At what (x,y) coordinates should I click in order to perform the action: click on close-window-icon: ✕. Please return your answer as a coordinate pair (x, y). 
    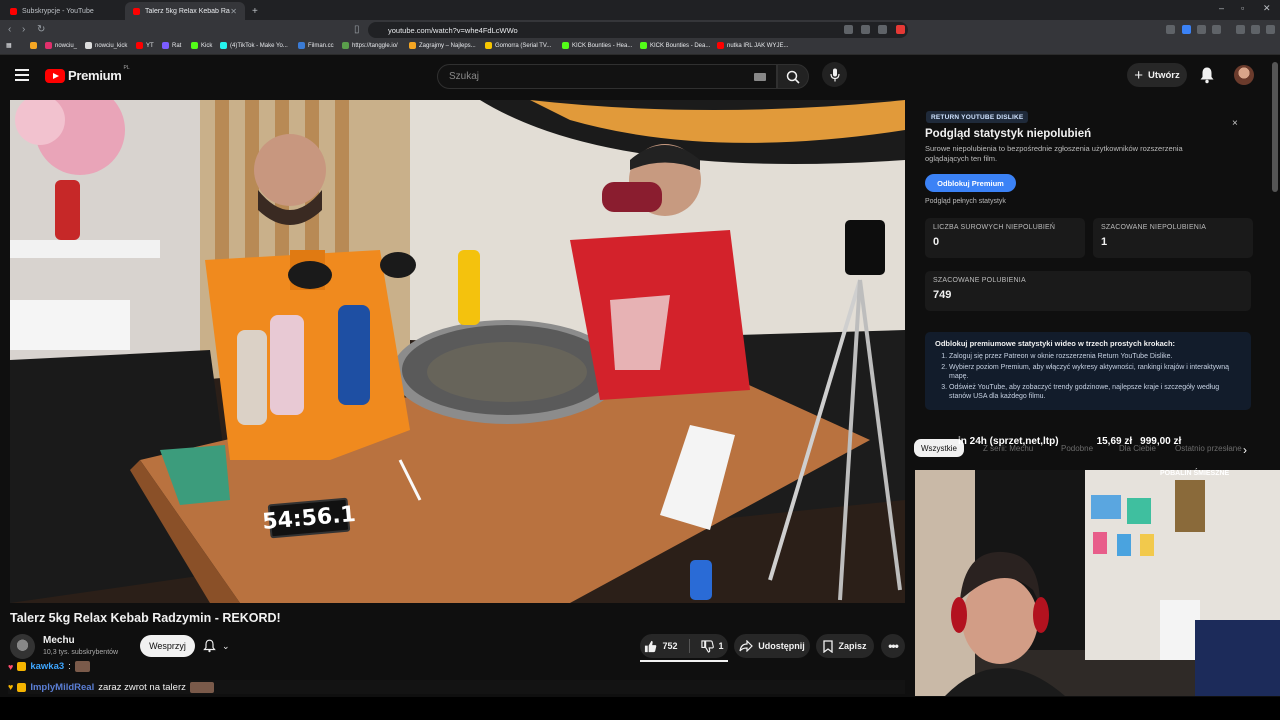
    Looking at the image, I should click on (1267, 8).